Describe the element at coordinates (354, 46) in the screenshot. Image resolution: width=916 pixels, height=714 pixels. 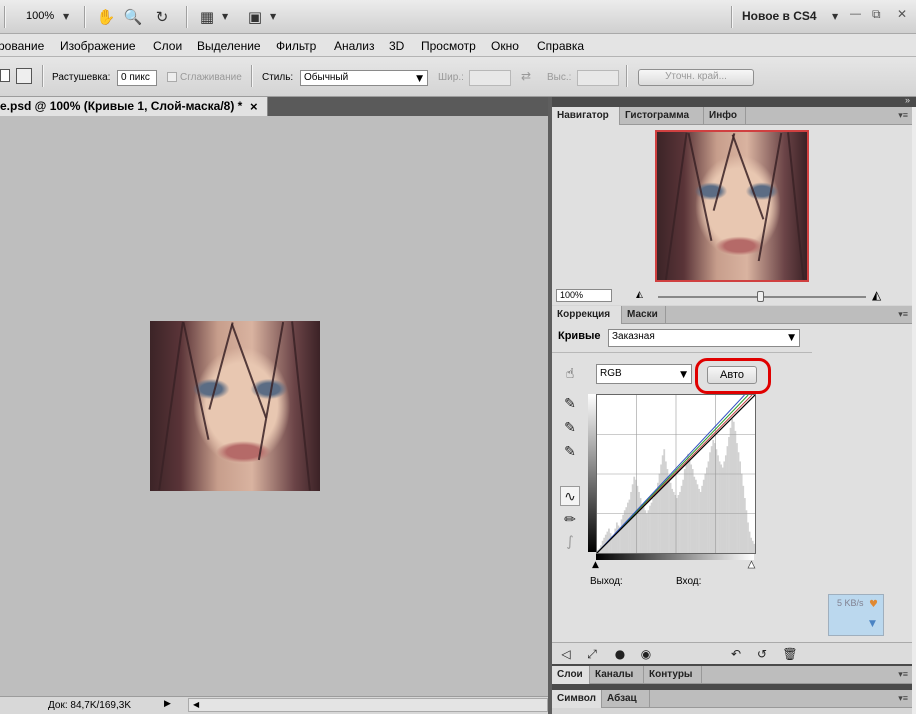
I see `menu-analysis: Анализ` at that location.